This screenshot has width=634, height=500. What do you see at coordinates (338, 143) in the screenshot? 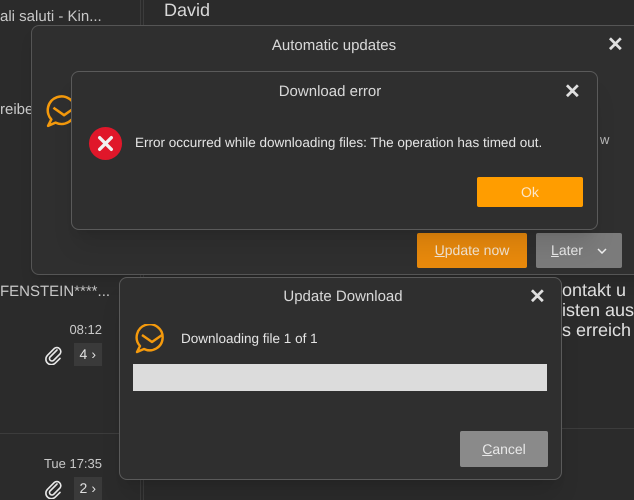
I see `error-message: Error occurred while downloading files: The operation has timed out.` at bounding box center [338, 143].